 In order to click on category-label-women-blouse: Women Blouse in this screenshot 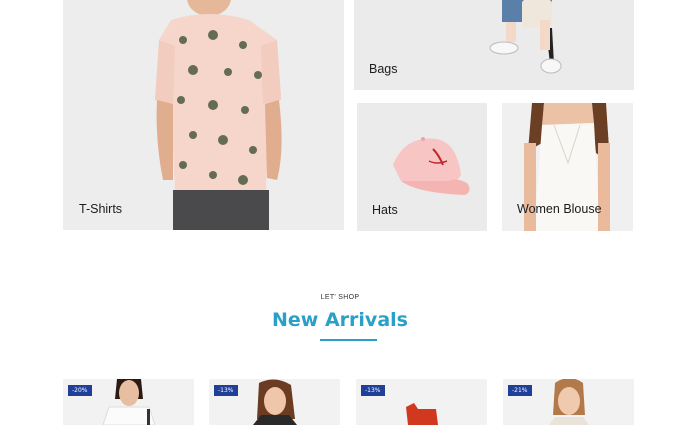, I will do `click(559, 209)`.